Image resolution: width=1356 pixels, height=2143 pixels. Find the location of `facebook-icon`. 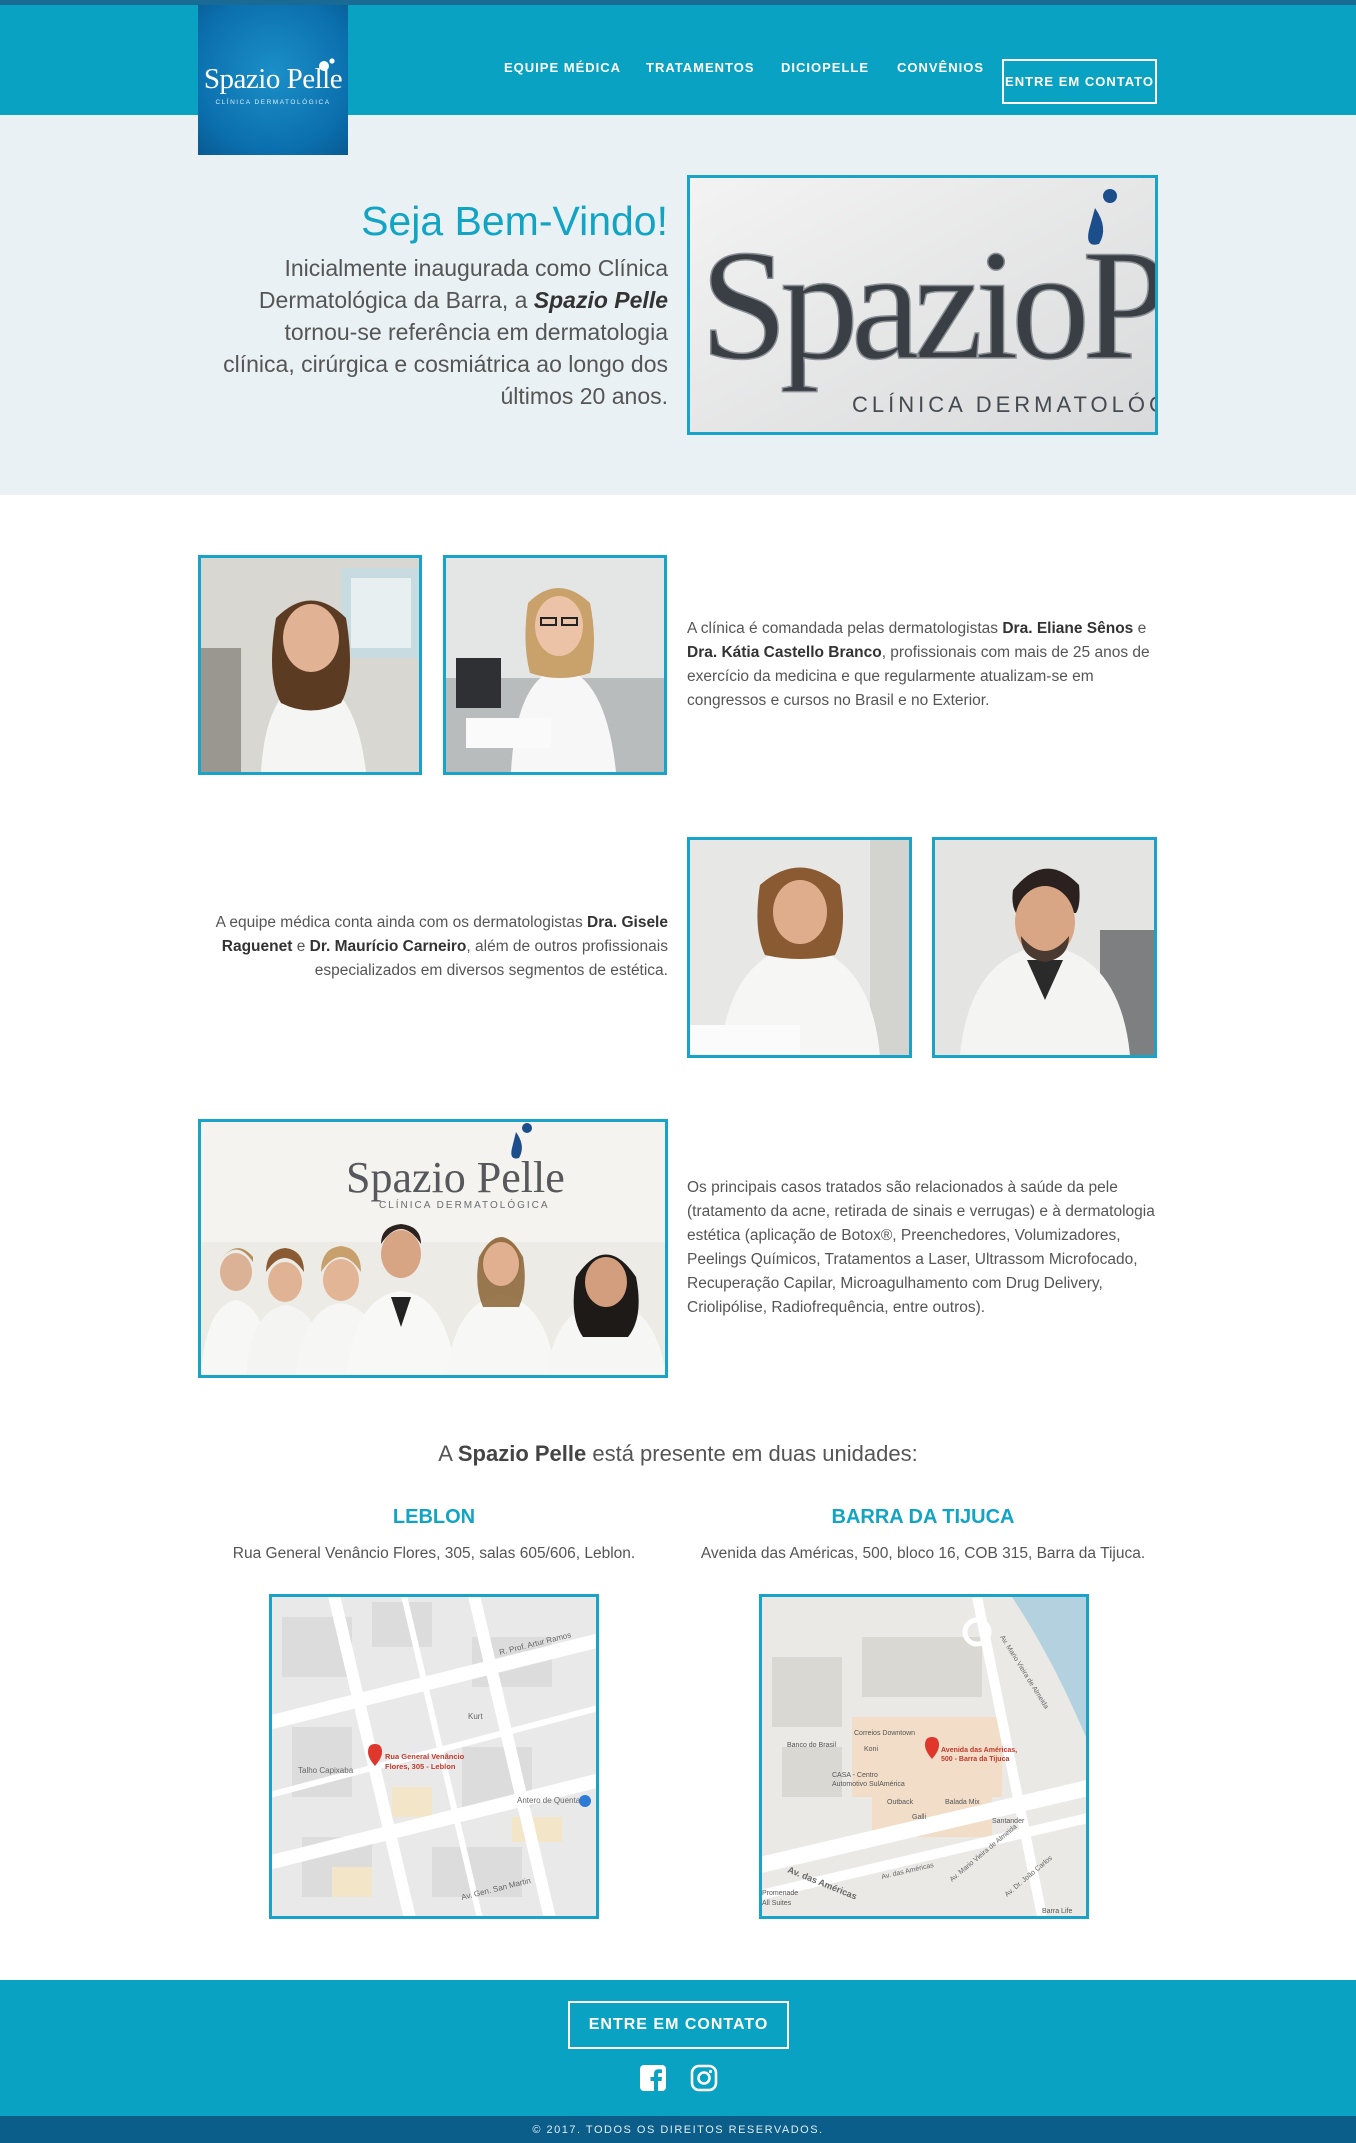

facebook-icon is located at coordinates (653, 2078).